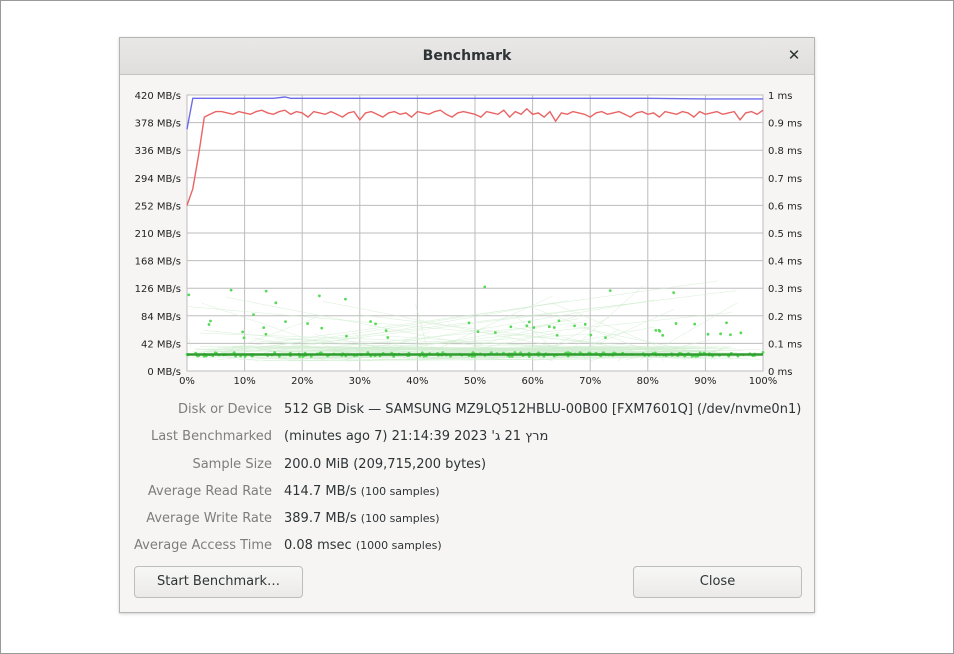 This screenshot has width=954, height=654. What do you see at coordinates (209, 518) in the screenshot?
I see `info-label: Average Write Rate` at bounding box center [209, 518].